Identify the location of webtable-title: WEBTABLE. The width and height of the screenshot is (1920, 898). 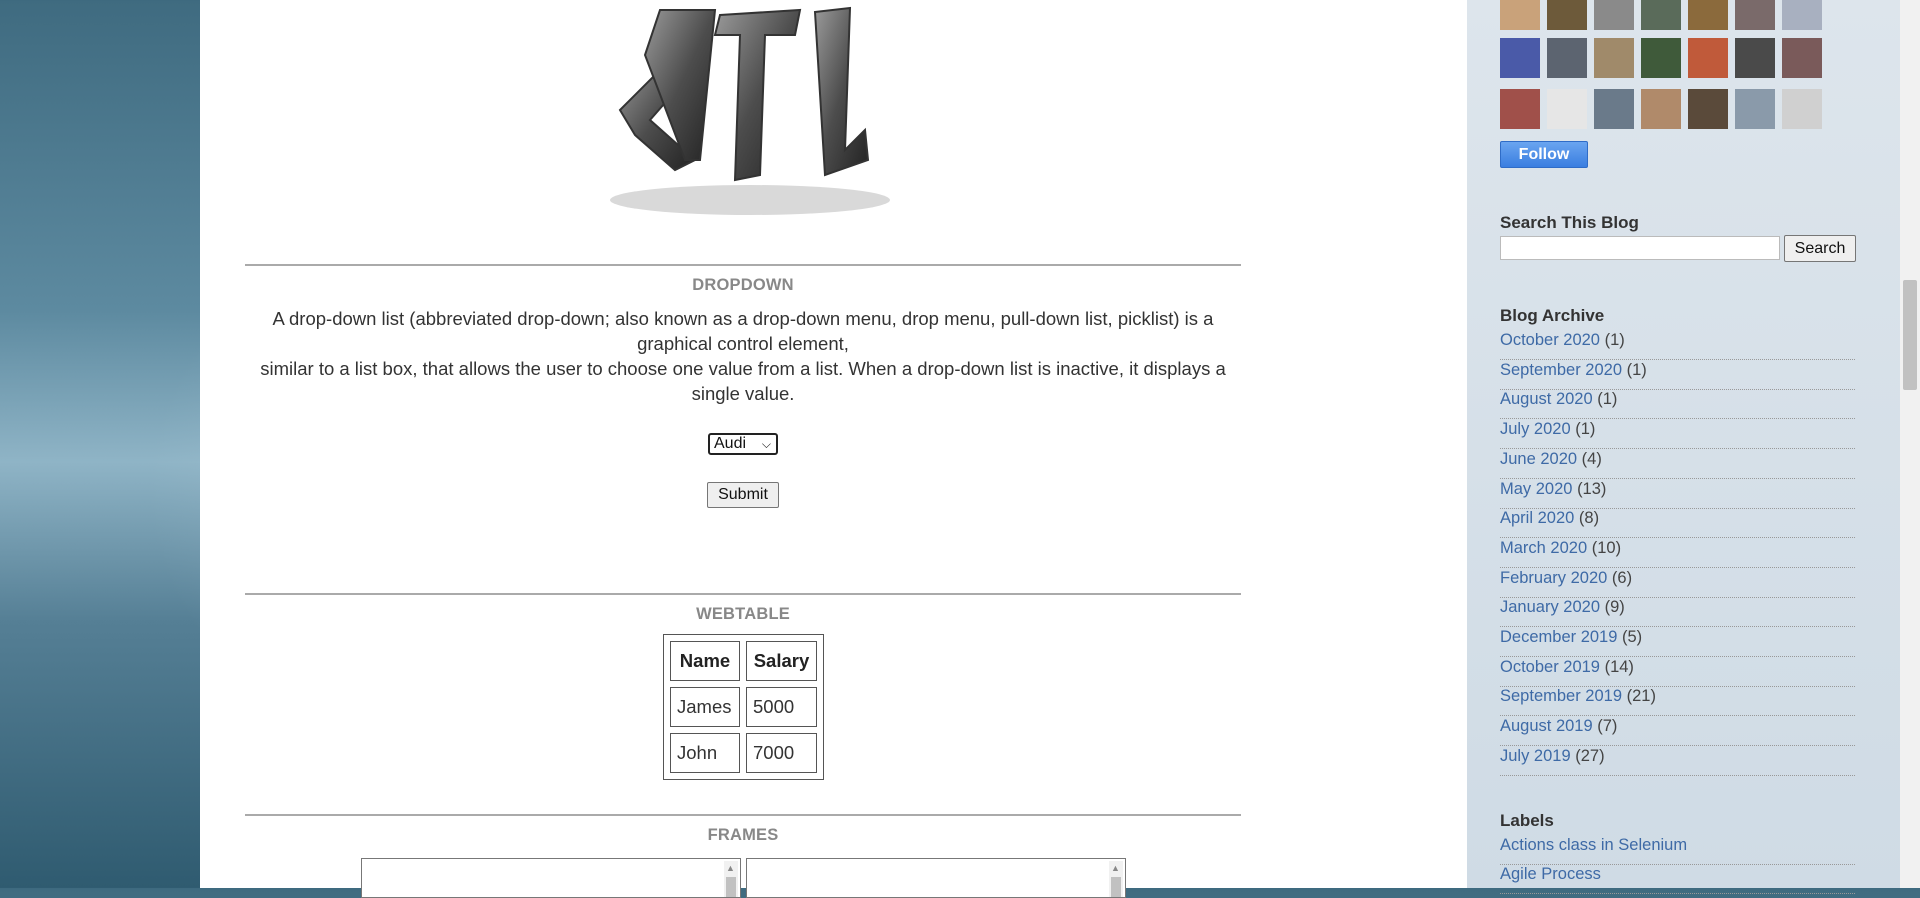
(743, 614).